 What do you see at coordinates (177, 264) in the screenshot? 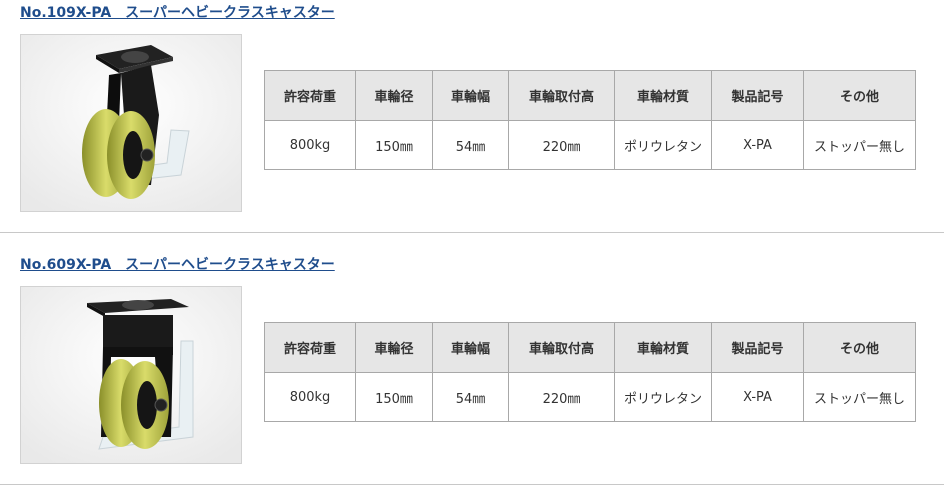
I see `product-title-link: No.609X-PA スーパーヘビークラスキャスター` at bounding box center [177, 264].